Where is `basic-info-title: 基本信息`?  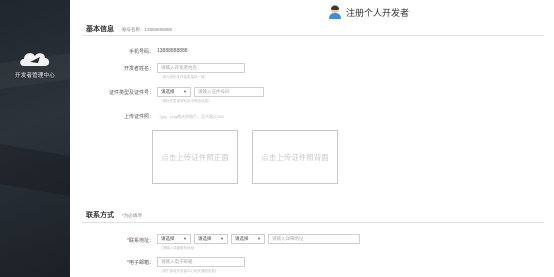
basic-info-title: 基本信息 is located at coordinates (100, 29).